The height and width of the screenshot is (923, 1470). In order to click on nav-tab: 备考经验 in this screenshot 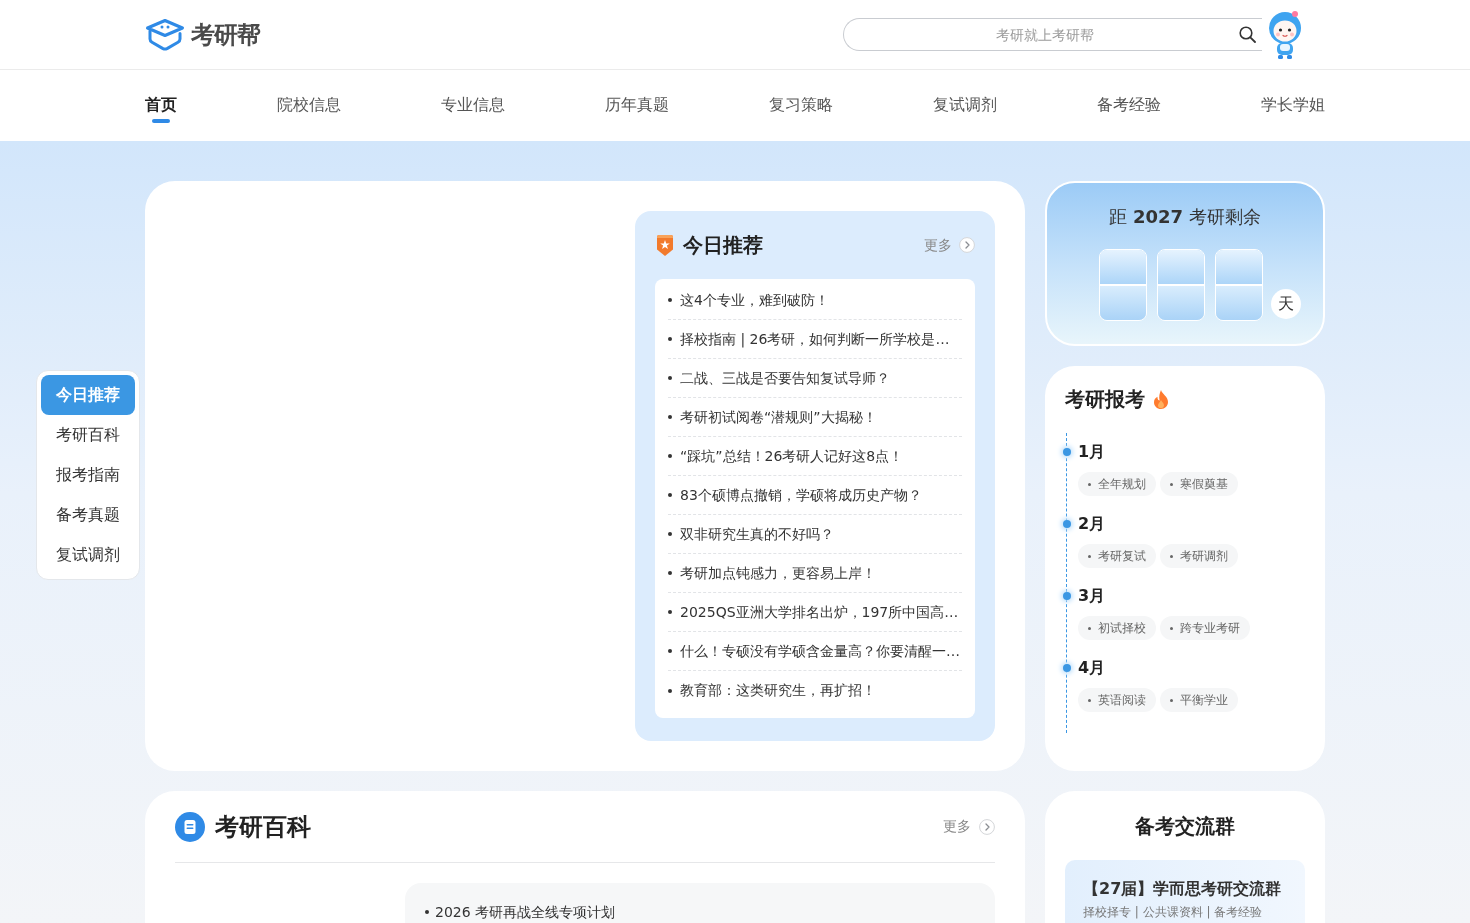, I will do `click(1129, 105)`.